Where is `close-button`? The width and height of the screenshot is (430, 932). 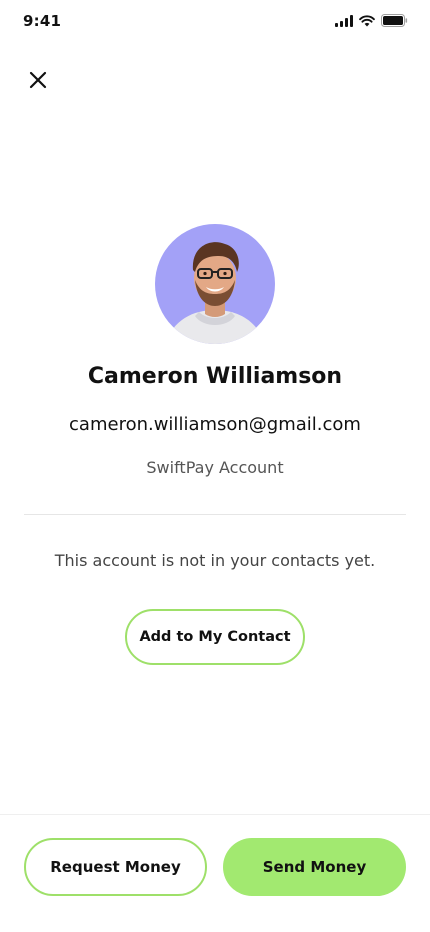
close-button is located at coordinates (38, 80).